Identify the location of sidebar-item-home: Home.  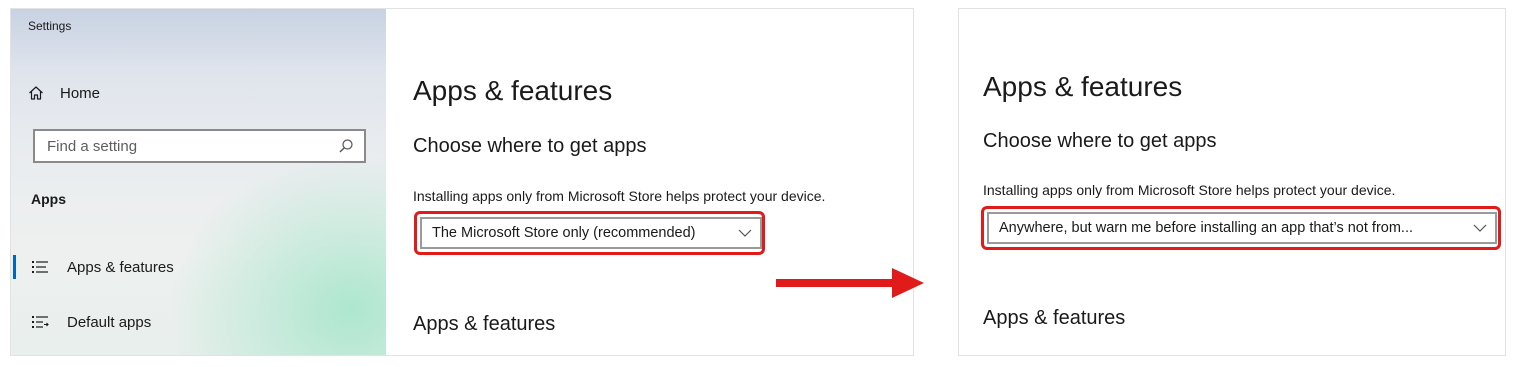
(64, 93).